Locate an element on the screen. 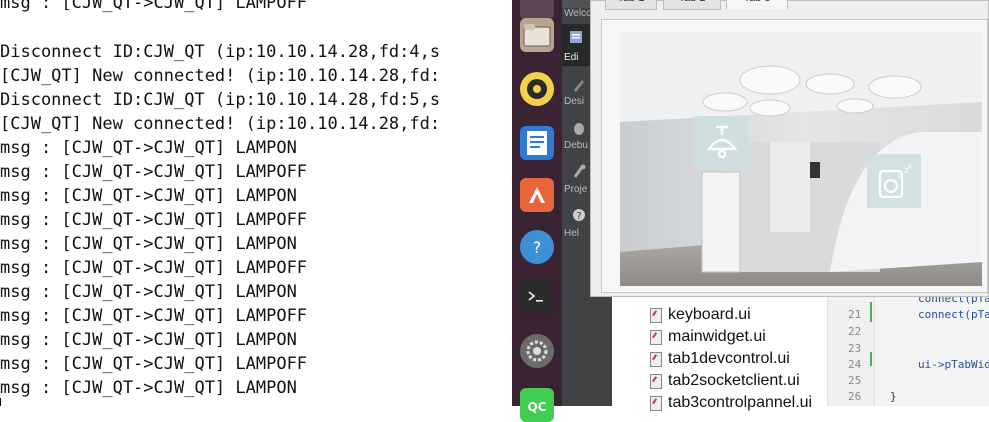 The height and width of the screenshot is (422, 989). appliance-sleep-button: z z z is located at coordinates (894, 181).